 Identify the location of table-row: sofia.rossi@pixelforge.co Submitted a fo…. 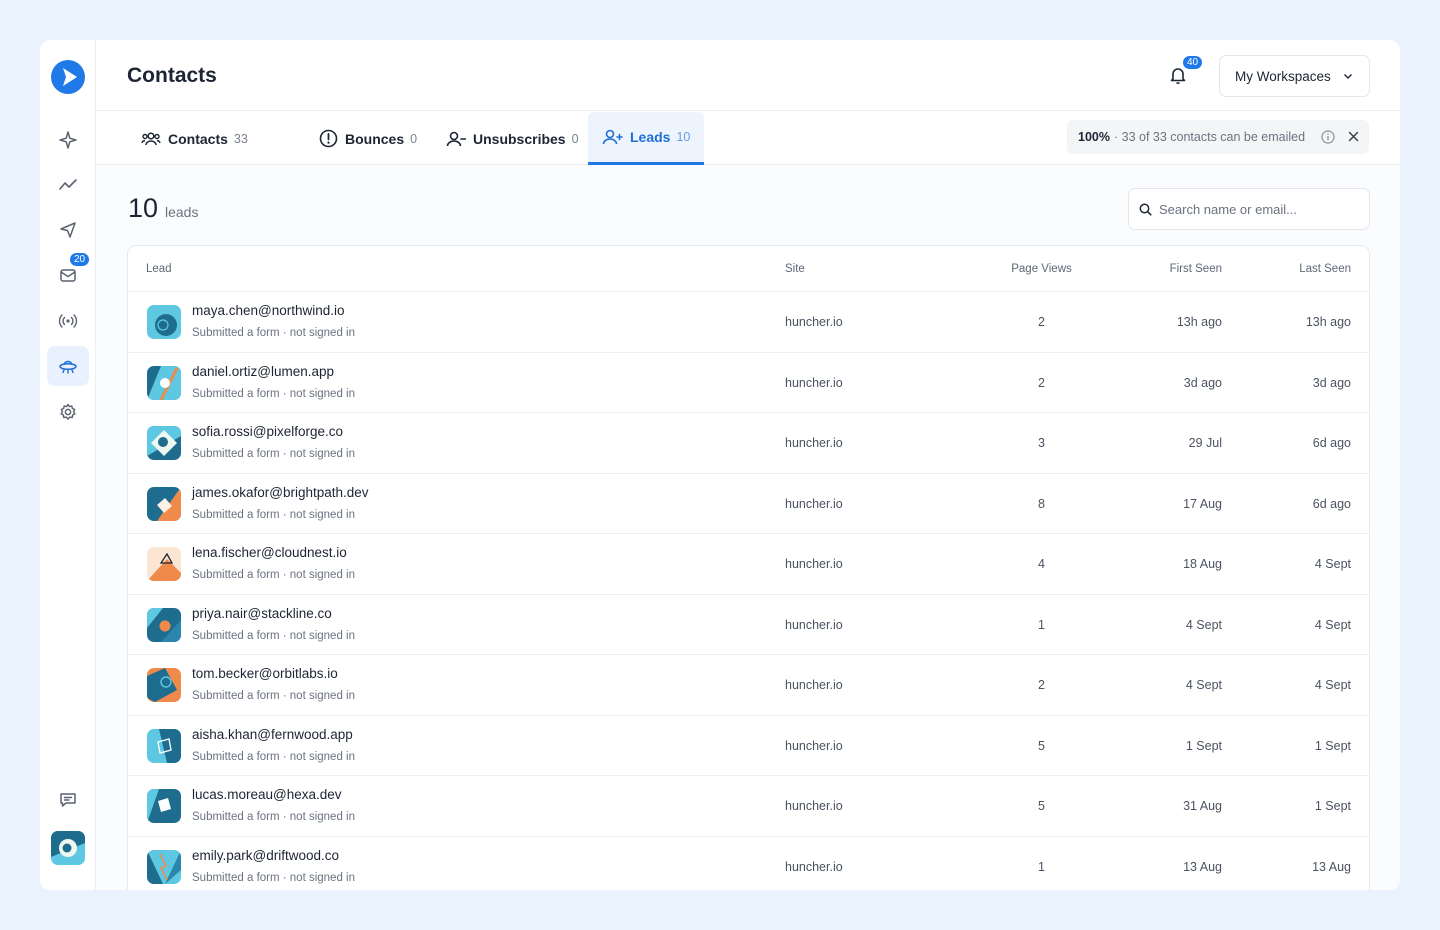
(748, 443).